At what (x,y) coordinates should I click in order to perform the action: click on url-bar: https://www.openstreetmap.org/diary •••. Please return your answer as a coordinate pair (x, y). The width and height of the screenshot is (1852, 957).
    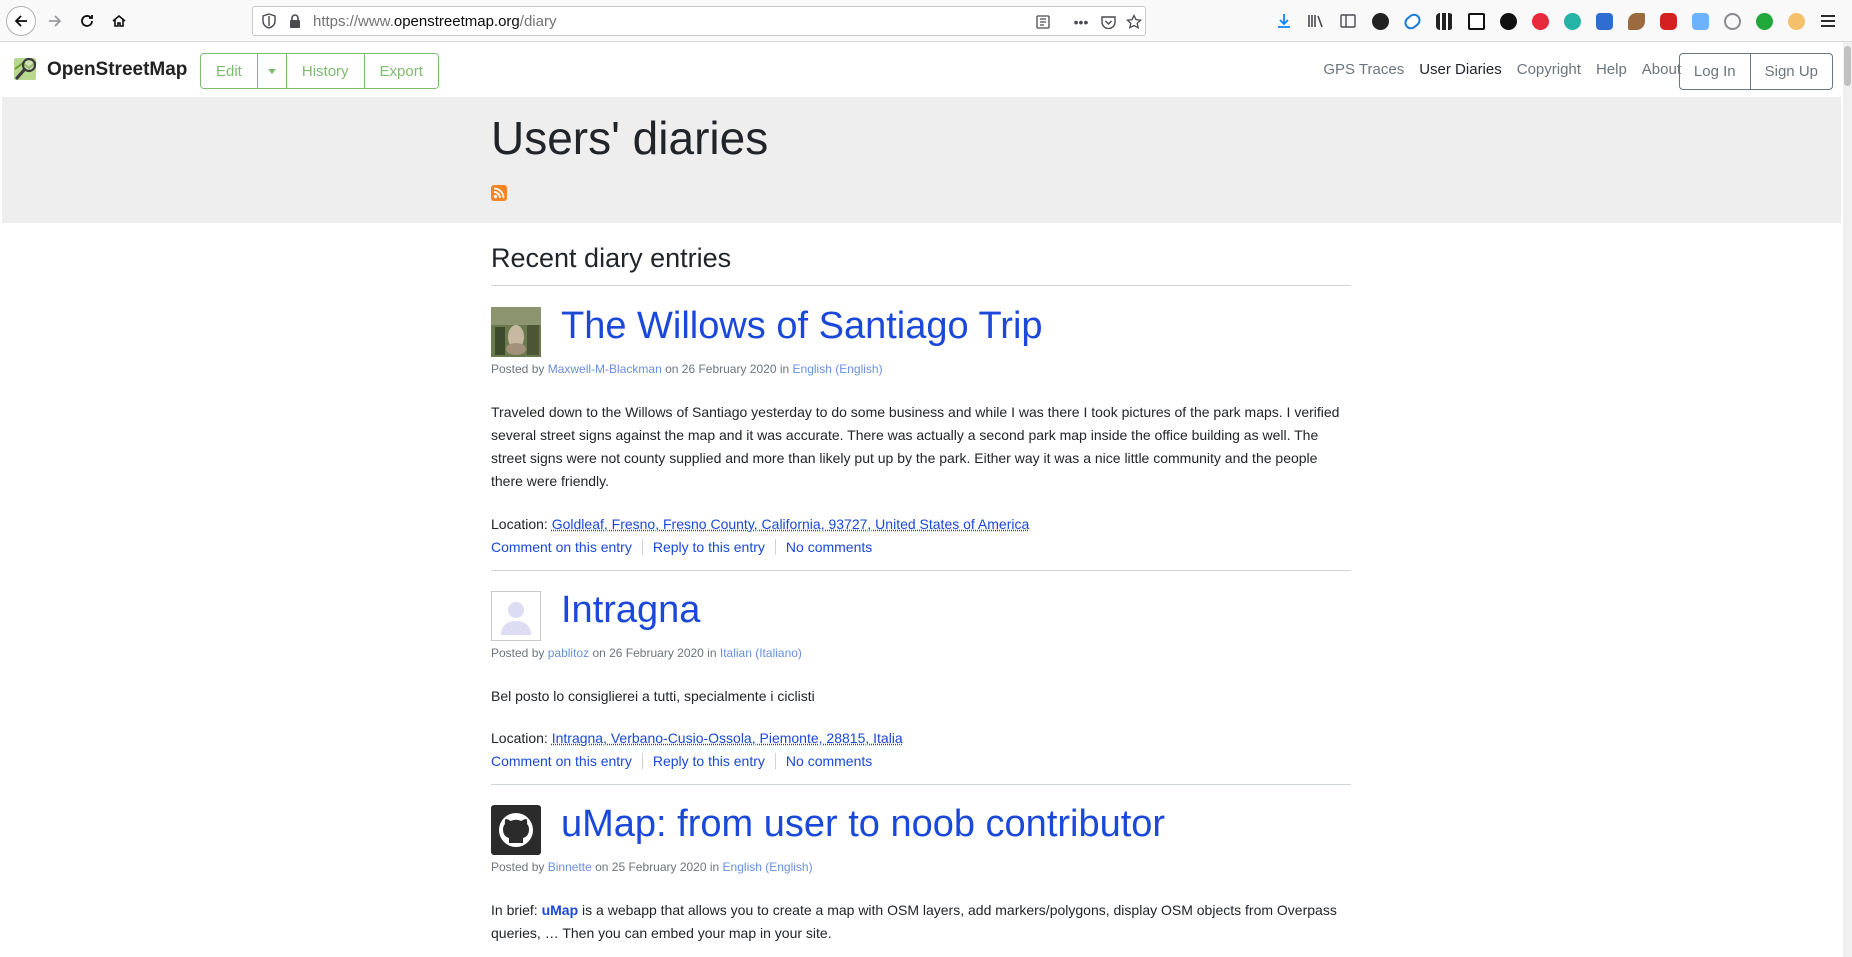
    Looking at the image, I should click on (699, 21).